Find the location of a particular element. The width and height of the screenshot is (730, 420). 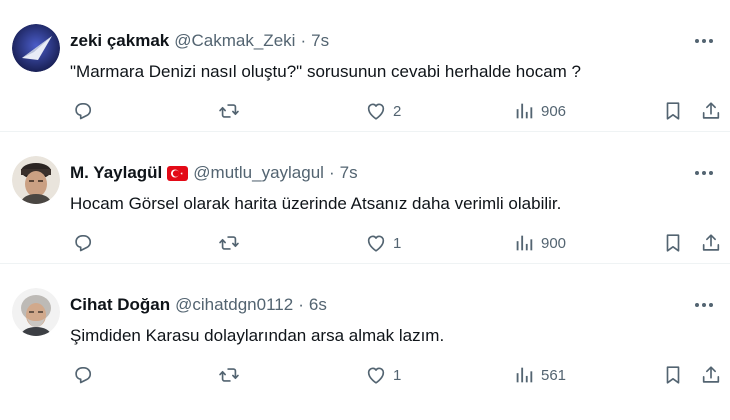

timestamp: 6s is located at coordinates (318, 305).